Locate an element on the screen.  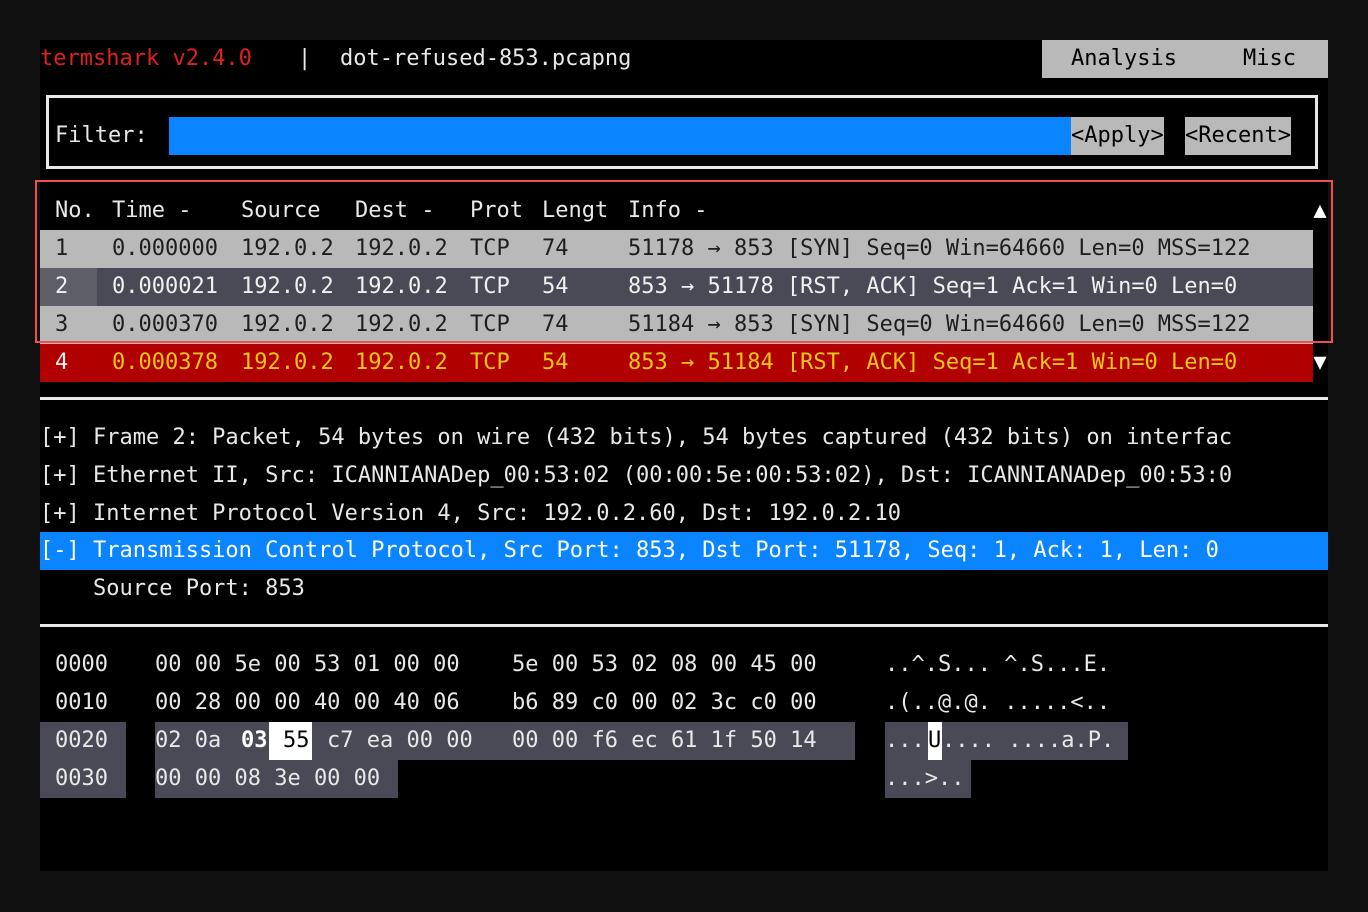
hex-offset: 0030 is located at coordinates (83, 779).